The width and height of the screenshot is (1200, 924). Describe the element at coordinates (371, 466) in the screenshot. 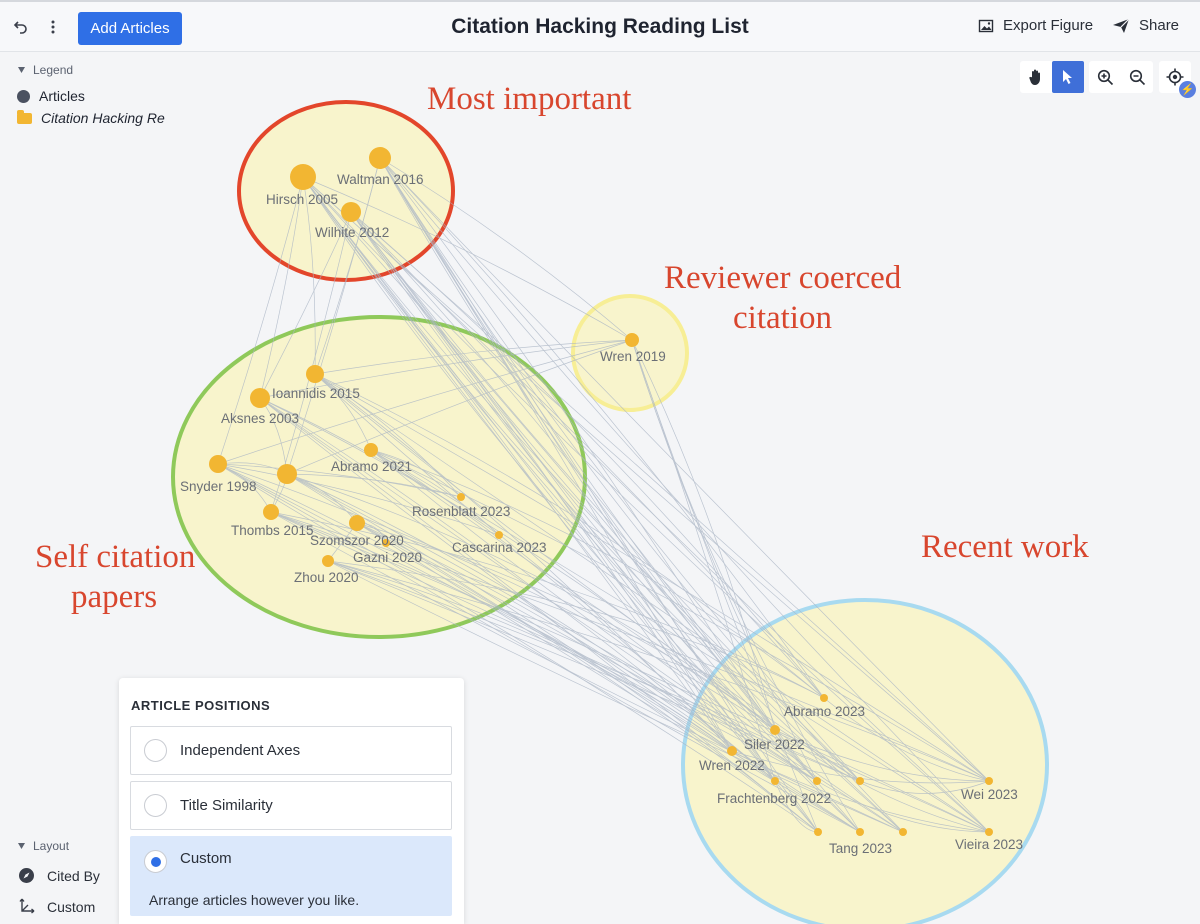

I see `node-label: Abramo 2021` at that location.